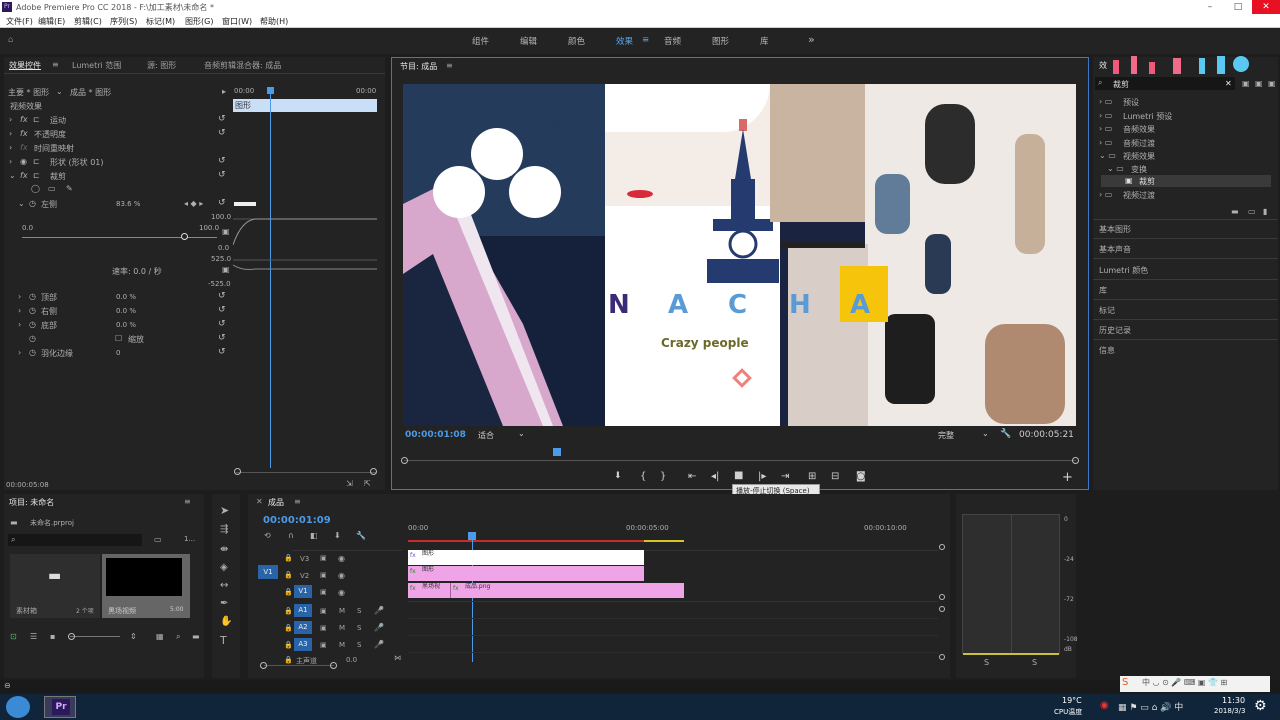 The height and width of the screenshot is (720, 1280). Describe the element at coordinates (672, 41) in the screenshot. I see `workspace-audio: 音频` at that location.